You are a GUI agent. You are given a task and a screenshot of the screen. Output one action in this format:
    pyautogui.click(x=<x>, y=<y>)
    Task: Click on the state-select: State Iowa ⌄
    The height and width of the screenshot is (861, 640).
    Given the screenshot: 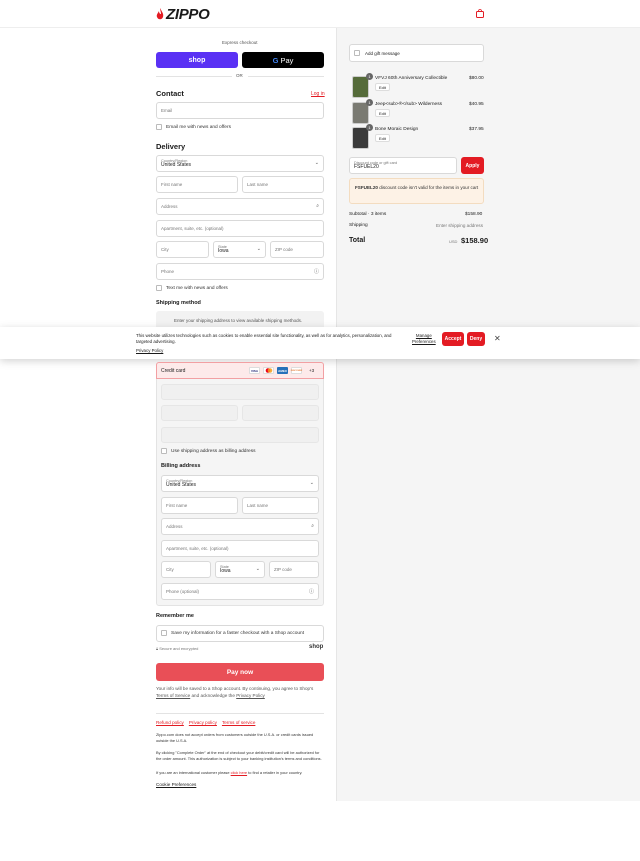 What is the action you would take?
    pyautogui.click(x=239, y=249)
    